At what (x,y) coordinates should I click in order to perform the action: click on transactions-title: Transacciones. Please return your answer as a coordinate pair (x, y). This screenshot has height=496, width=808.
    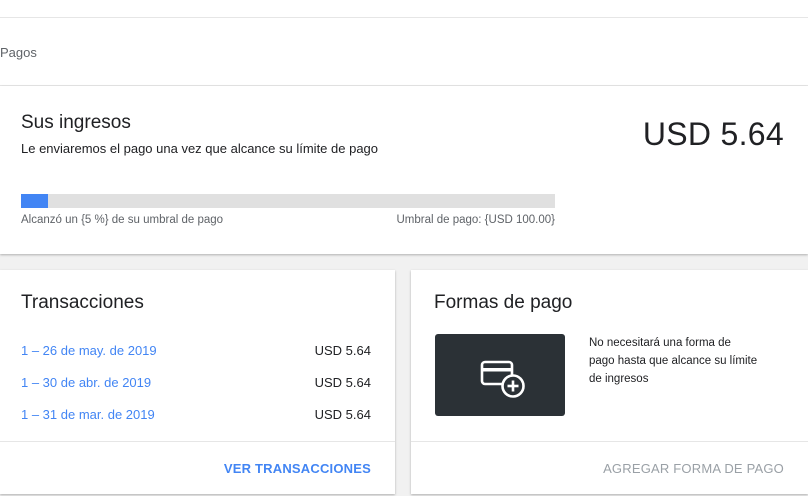
    Looking at the image, I should click on (82, 302).